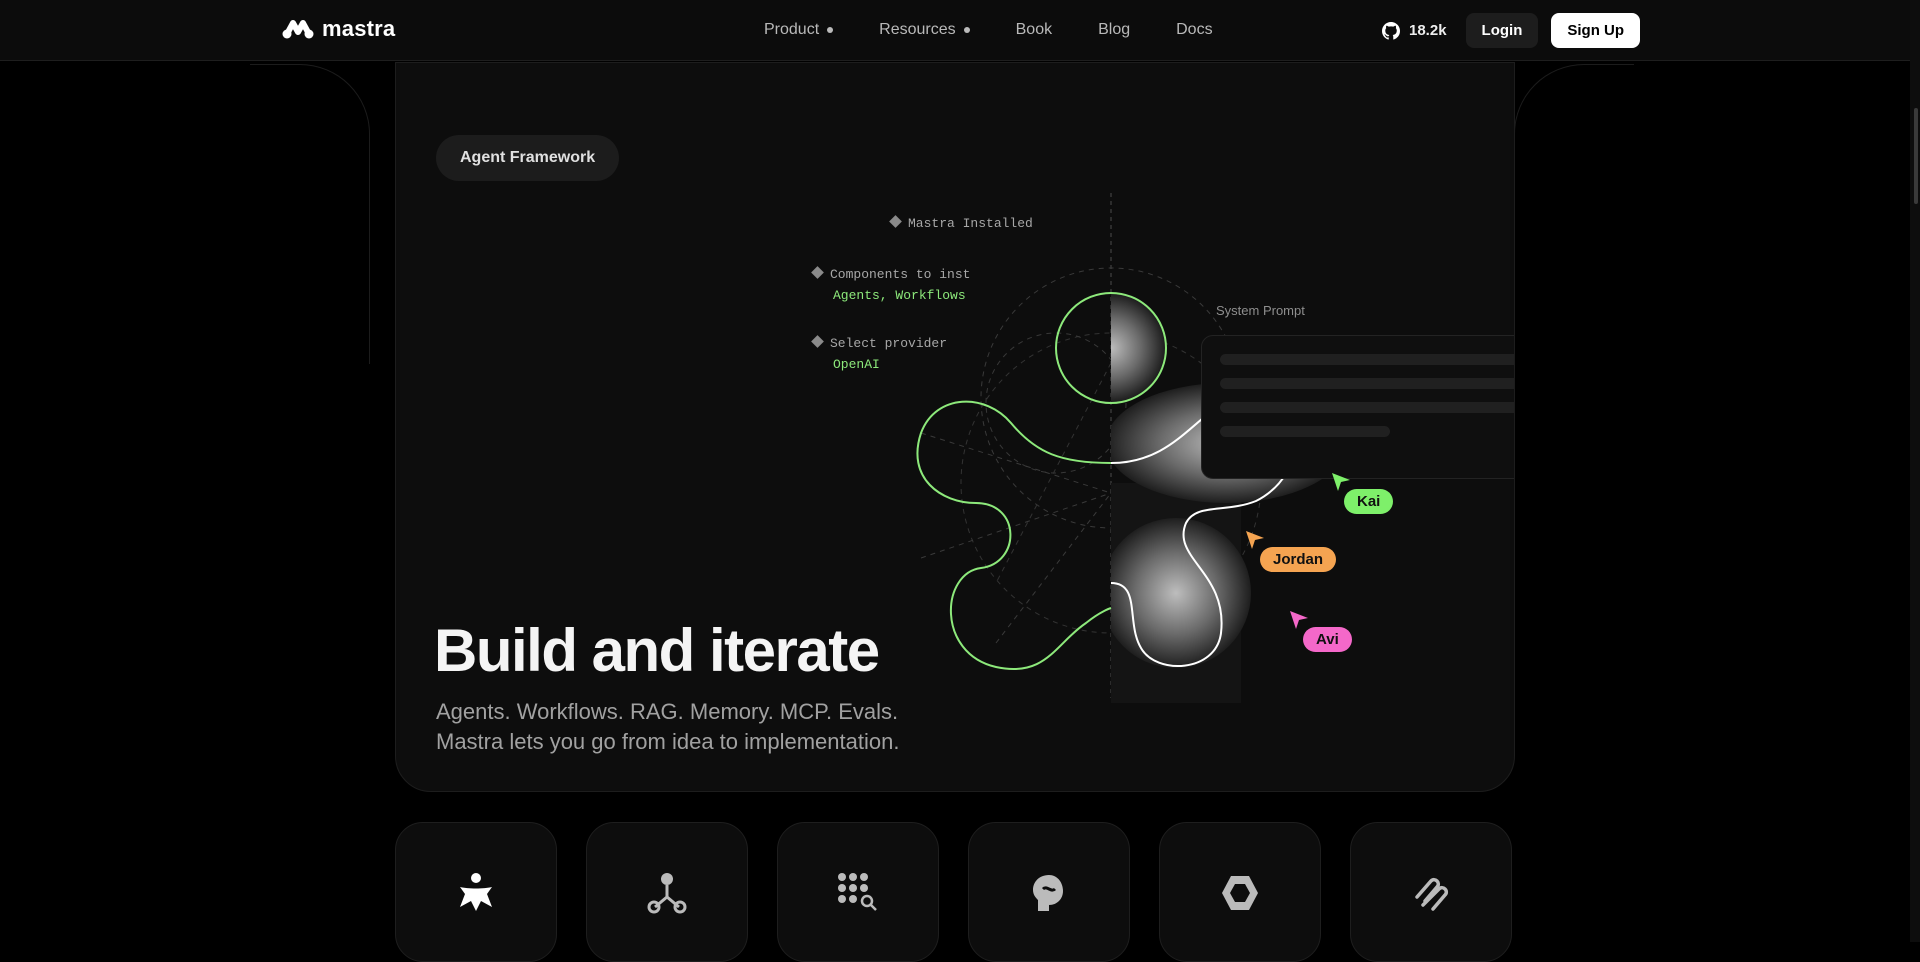  I want to click on setup-step-installed: Mastra Installed, so click(961, 223).